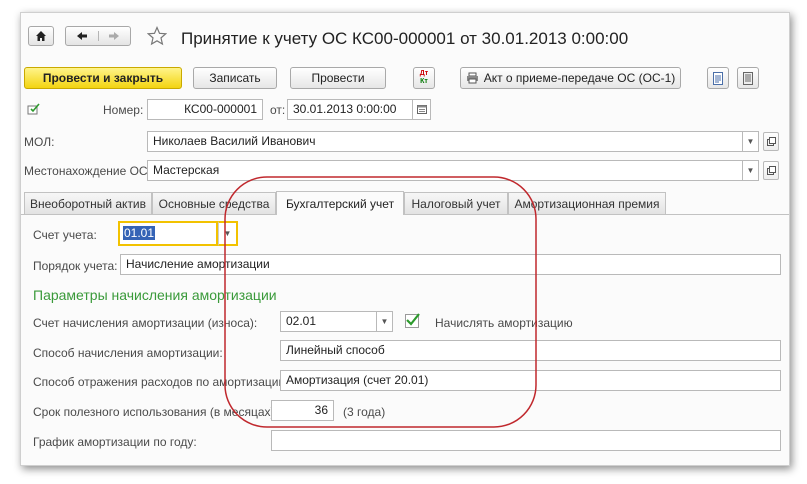 The height and width of the screenshot is (484, 807). What do you see at coordinates (228, 233) in the screenshot?
I see `account-dropdown-button: ▼` at bounding box center [228, 233].